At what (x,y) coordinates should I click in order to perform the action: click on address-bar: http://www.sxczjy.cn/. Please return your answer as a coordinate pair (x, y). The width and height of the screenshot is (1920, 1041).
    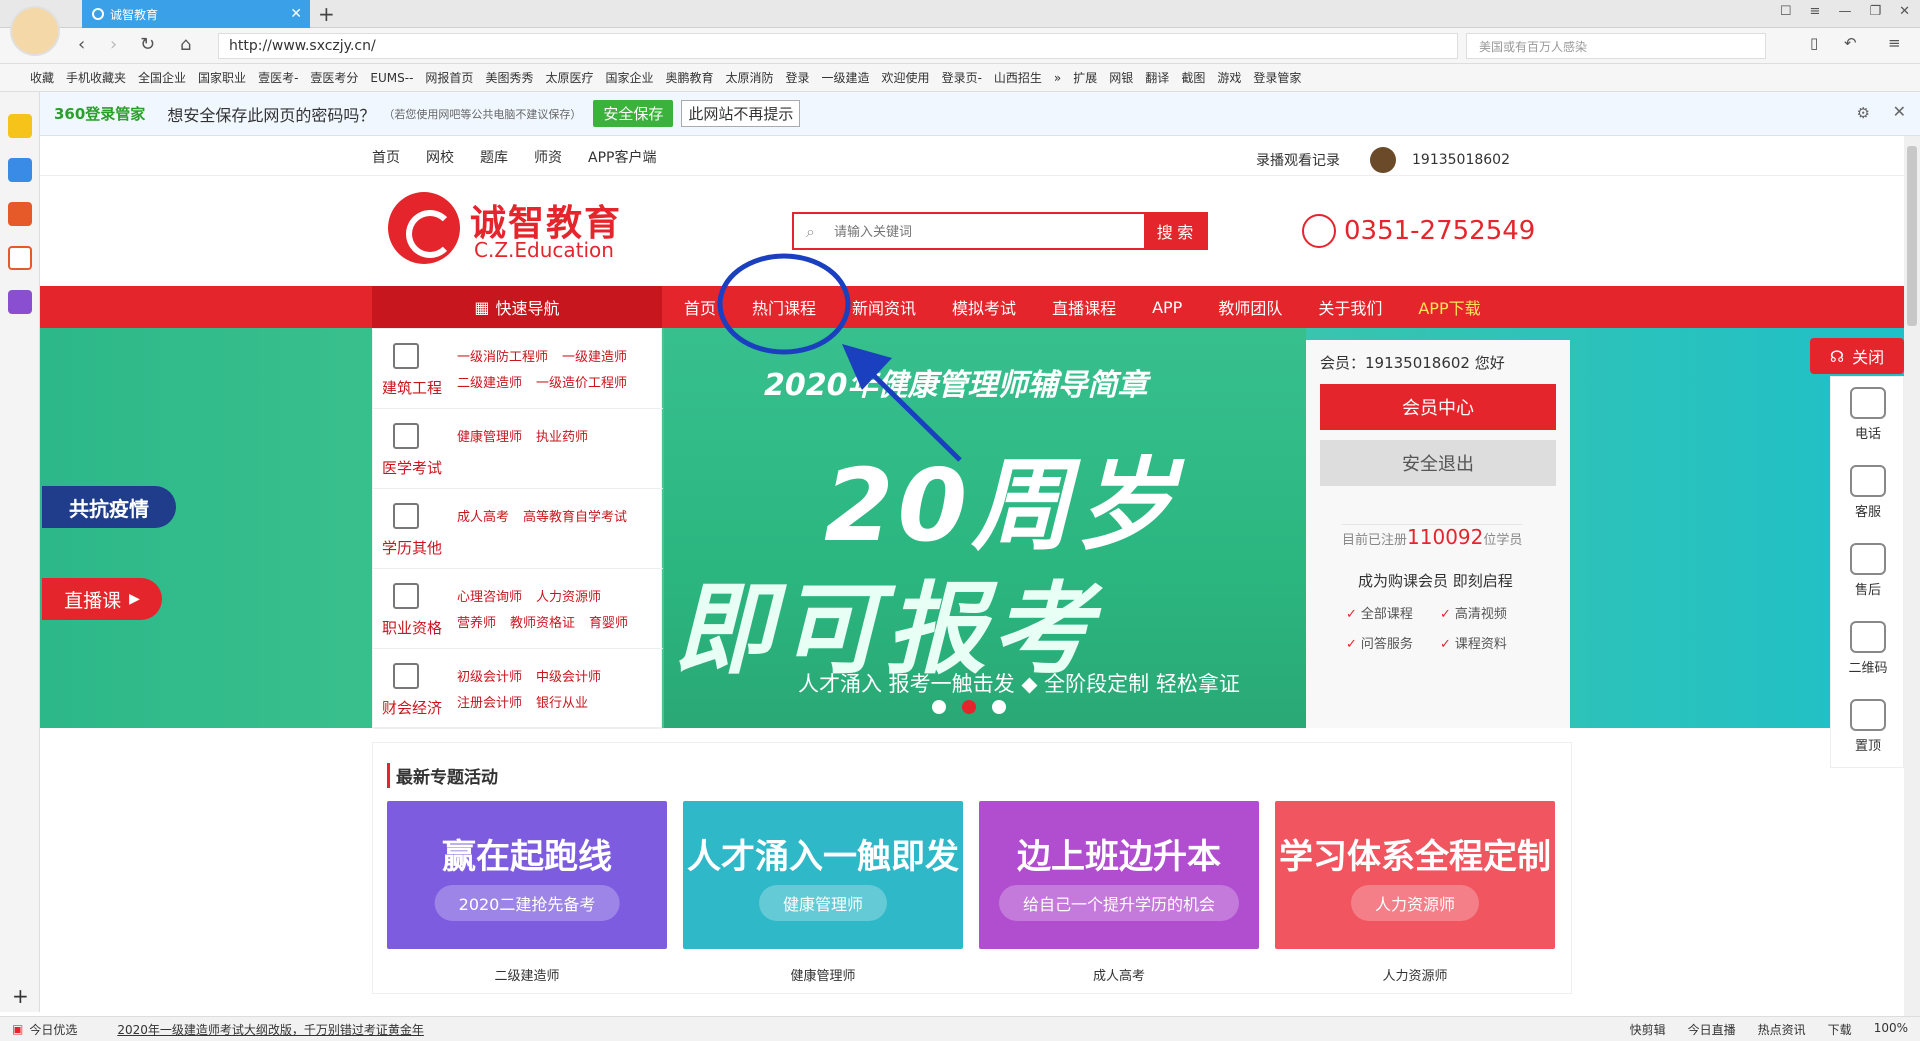
    Looking at the image, I should click on (838, 46).